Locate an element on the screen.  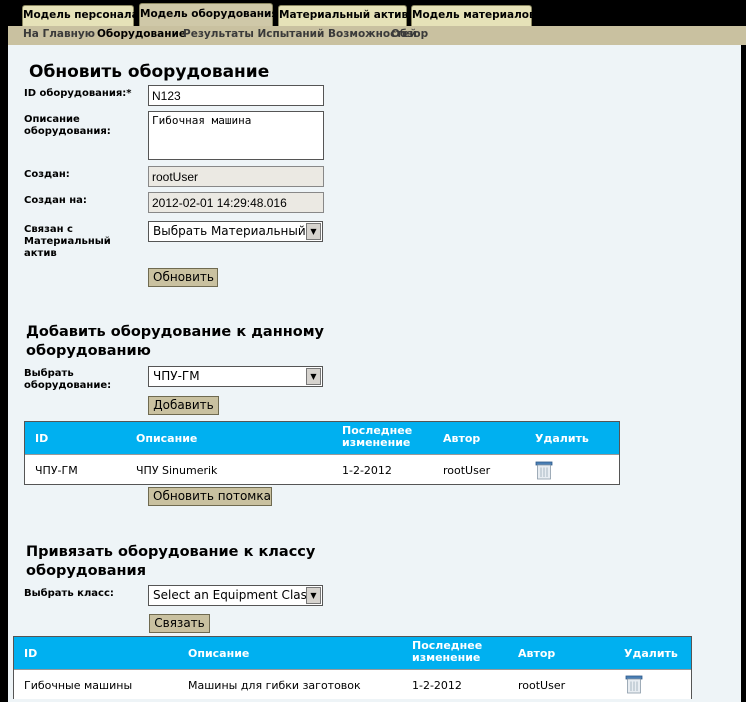
linked-asset-label: Связан с Материальный актив is located at coordinates (67, 241).